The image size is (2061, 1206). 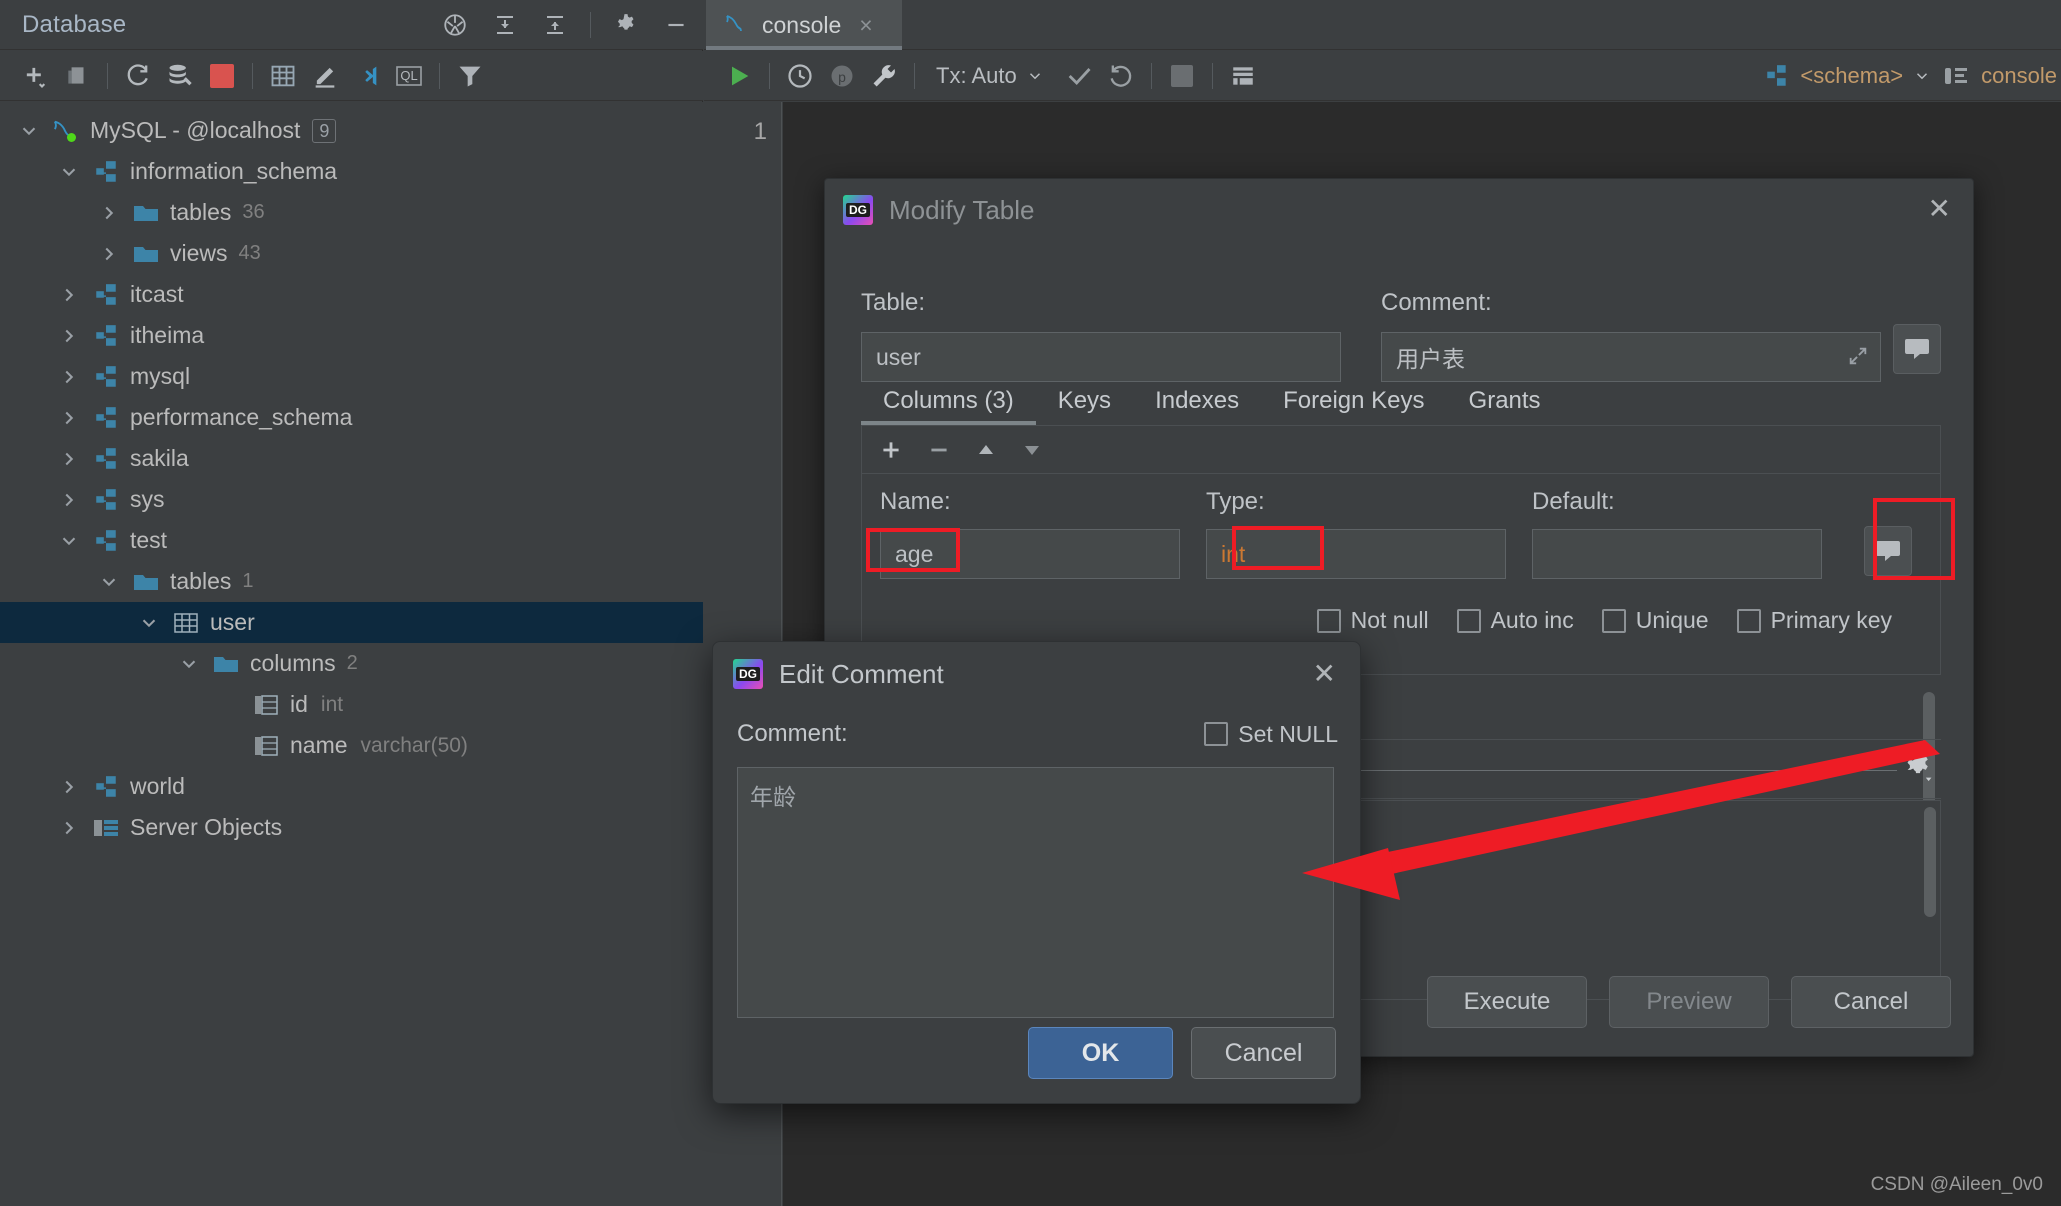 I want to click on ql-icon: QL, so click(x=409, y=76).